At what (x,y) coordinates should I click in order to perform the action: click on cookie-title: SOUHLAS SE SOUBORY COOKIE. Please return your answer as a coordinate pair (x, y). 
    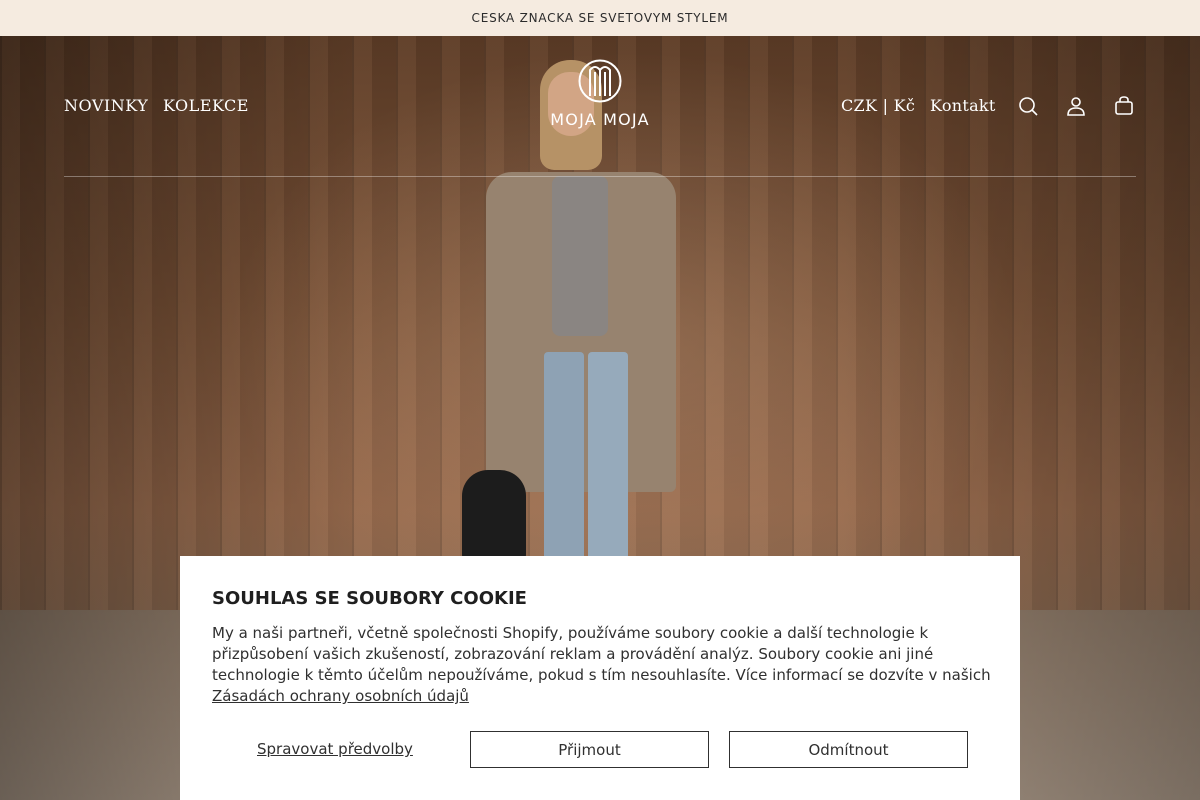
    Looking at the image, I should click on (369, 598).